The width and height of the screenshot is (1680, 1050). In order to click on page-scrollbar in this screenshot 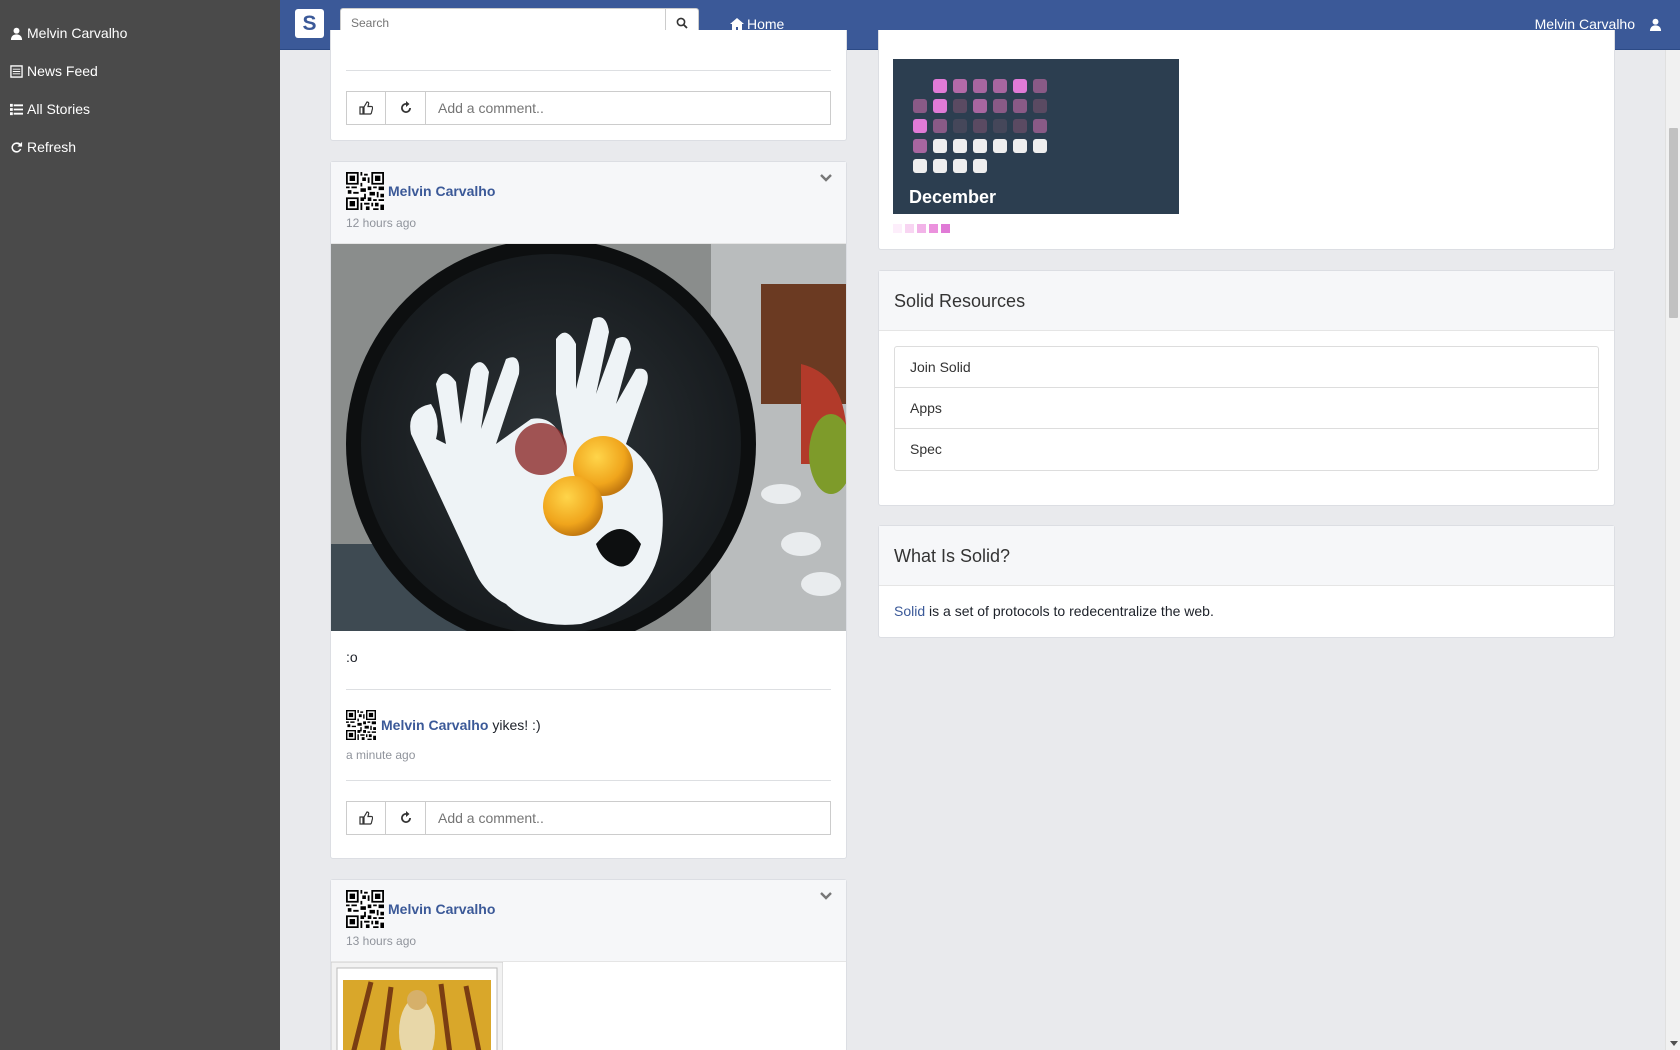, I will do `click(1672, 550)`.